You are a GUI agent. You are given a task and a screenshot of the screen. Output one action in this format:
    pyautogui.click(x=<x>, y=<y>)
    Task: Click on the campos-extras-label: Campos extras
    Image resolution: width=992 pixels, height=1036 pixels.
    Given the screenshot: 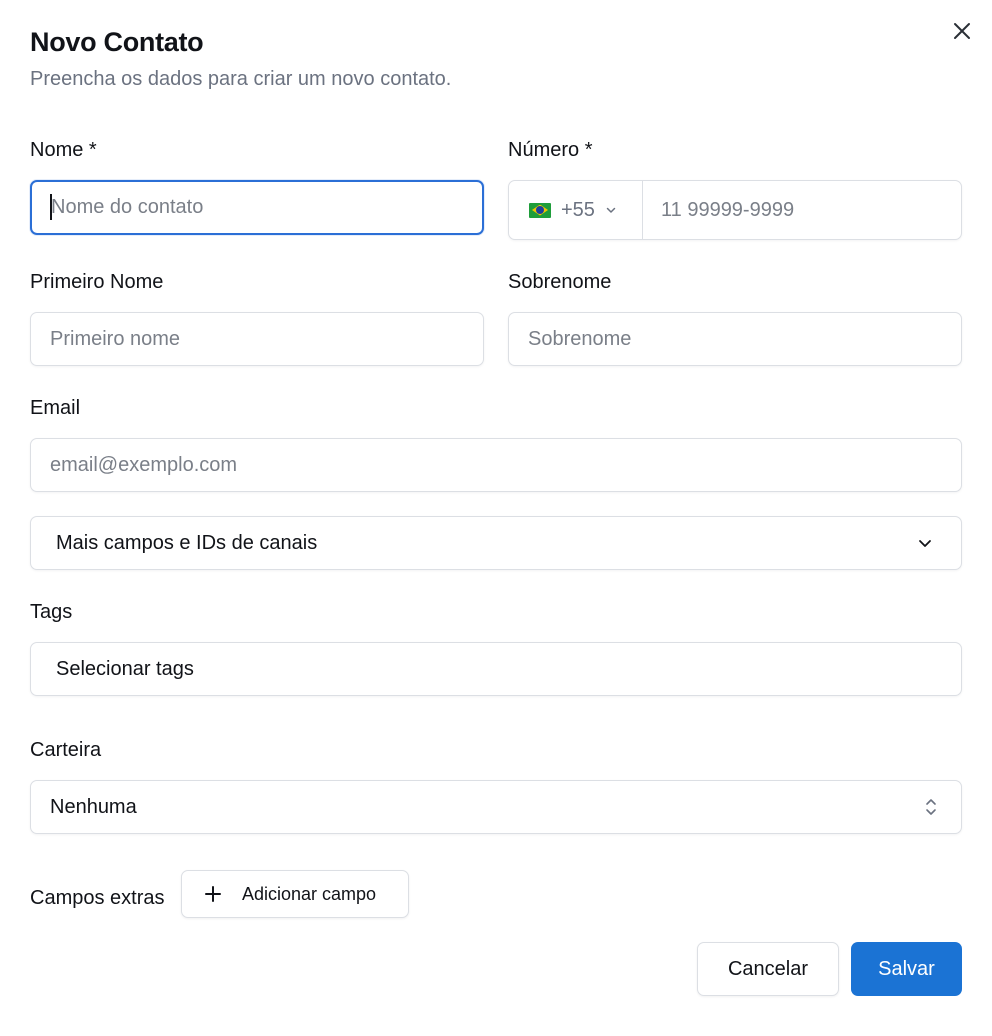 What is the action you would take?
    pyautogui.click(x=97, y=898)
    